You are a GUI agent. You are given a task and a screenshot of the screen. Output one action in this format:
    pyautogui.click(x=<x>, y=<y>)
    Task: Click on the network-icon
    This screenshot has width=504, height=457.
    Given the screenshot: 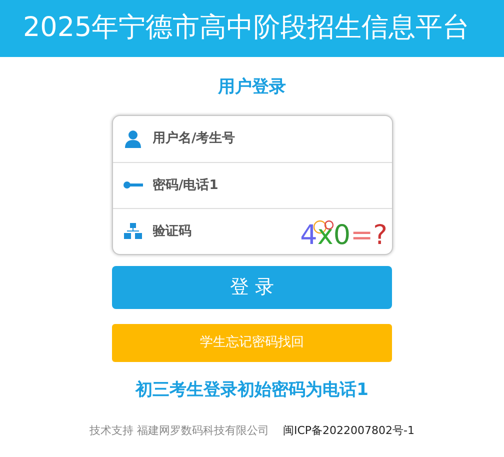 What is the action you would take?
    pyautogui.click(x=133, y=231)
    